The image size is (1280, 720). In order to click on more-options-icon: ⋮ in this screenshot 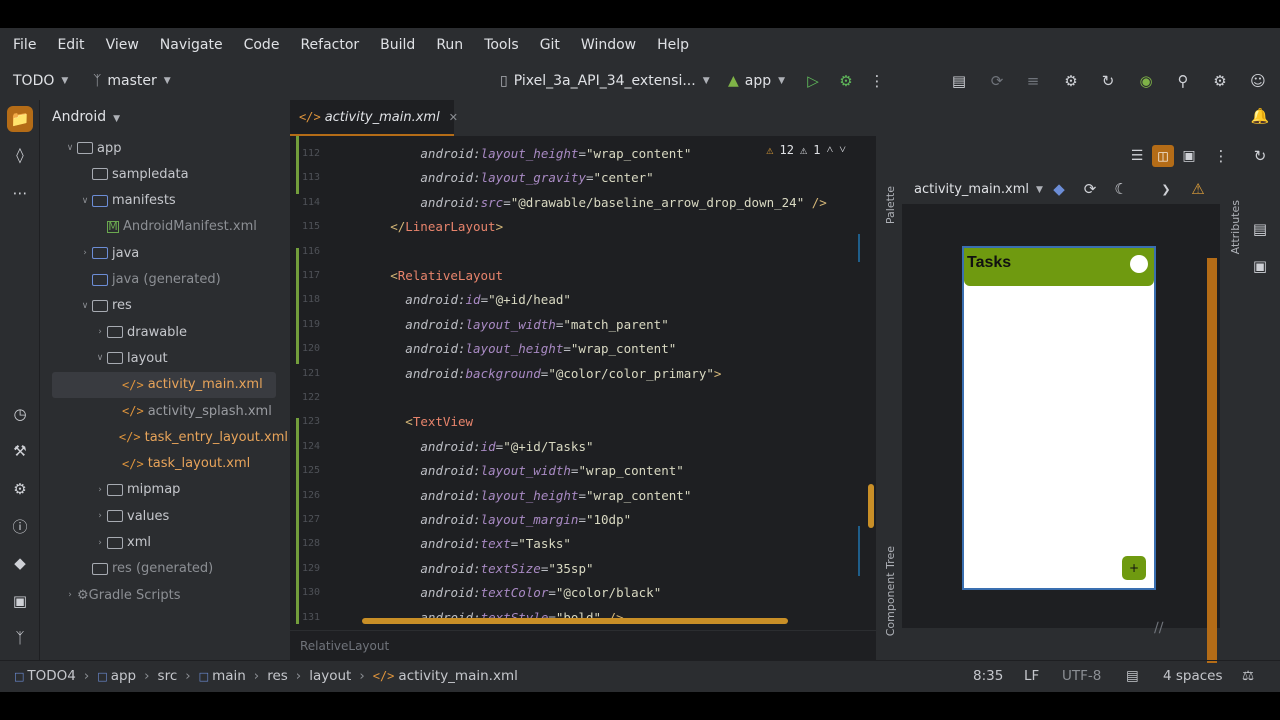, I will do `click(877, 81)`.